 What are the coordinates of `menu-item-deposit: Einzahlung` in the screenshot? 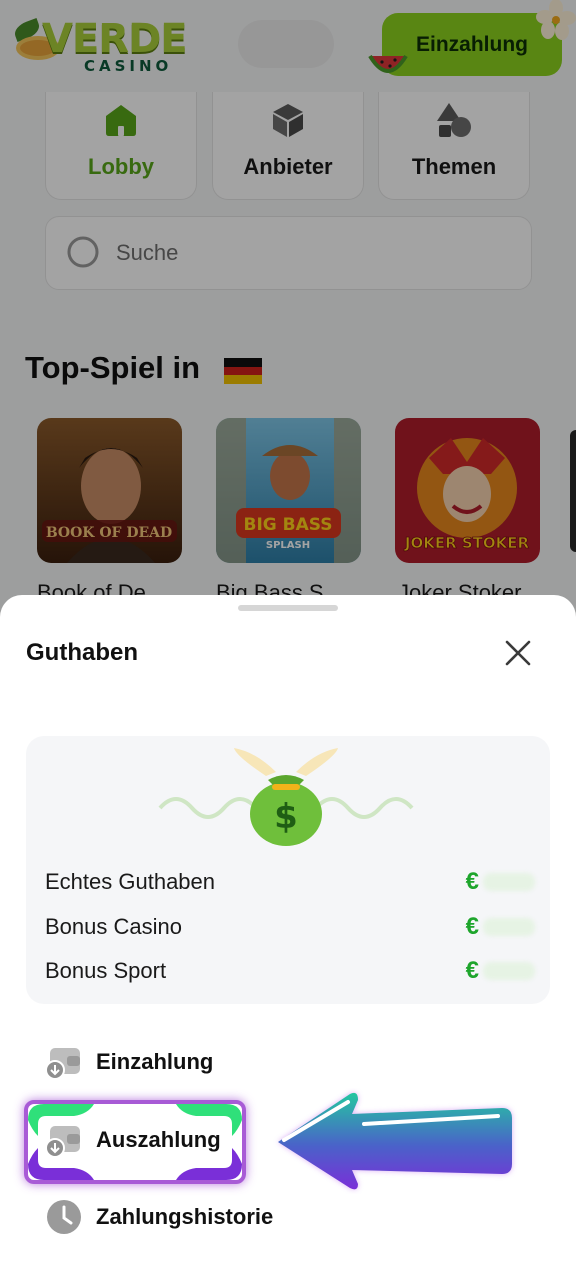 It's located at (128, 1062).